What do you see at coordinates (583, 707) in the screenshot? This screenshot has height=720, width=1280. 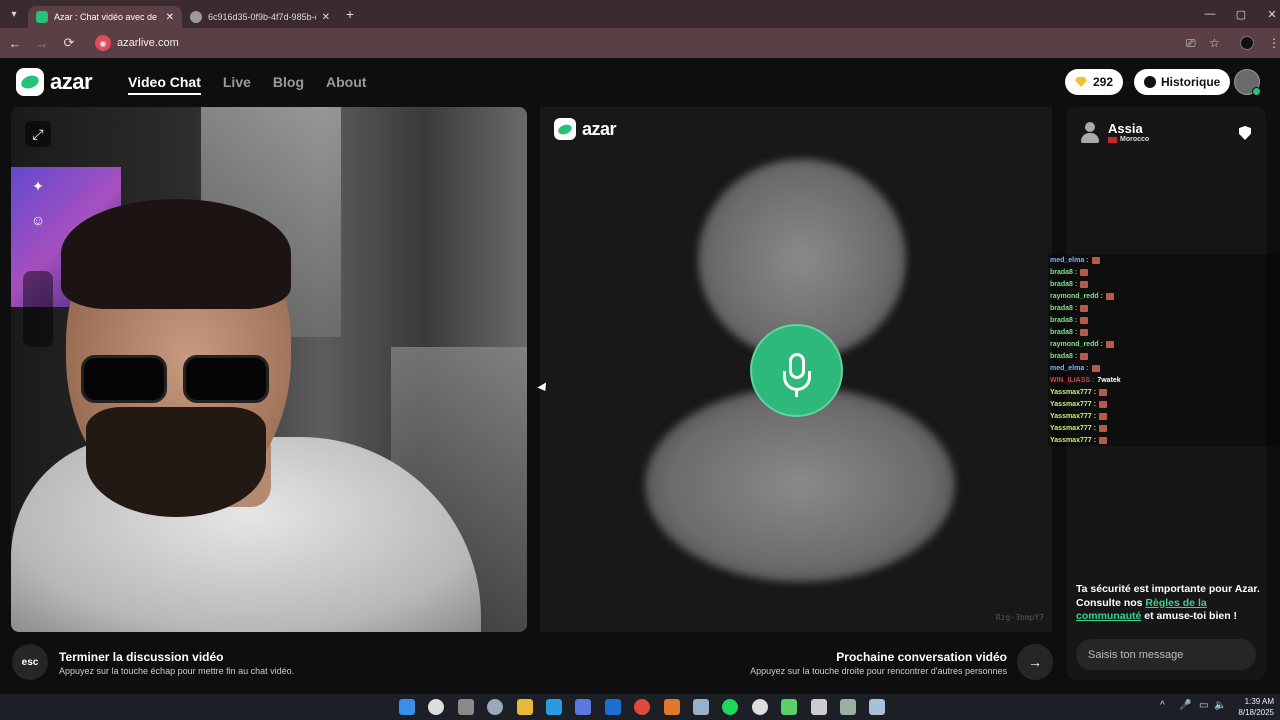 I see `store-icon` at bounding box center [583, 707].